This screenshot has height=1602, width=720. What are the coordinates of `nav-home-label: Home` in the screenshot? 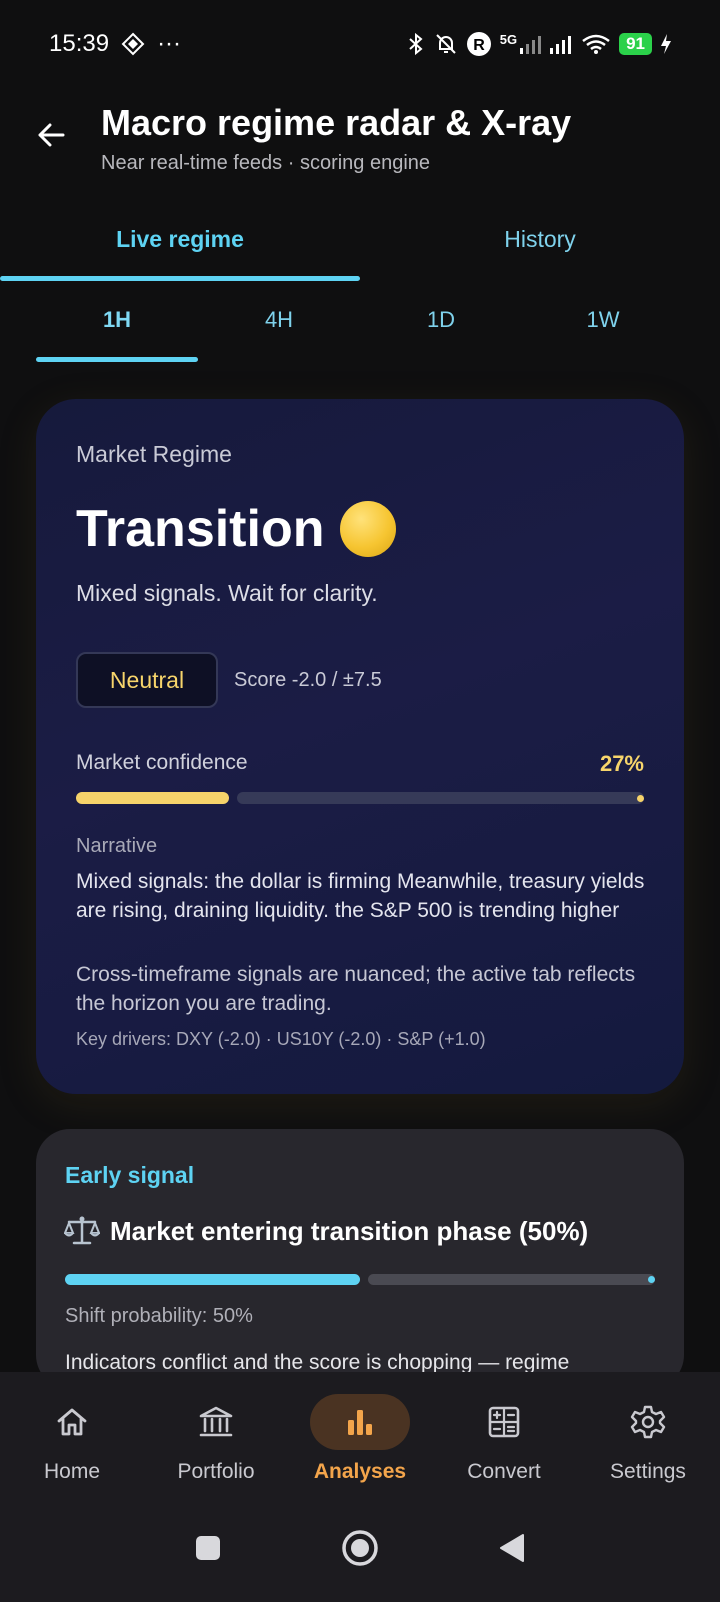 It's located at (72, 1471).